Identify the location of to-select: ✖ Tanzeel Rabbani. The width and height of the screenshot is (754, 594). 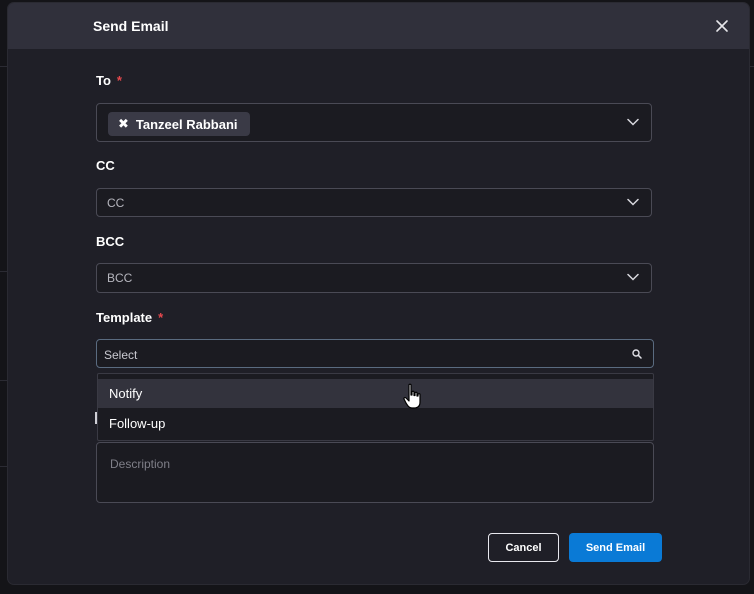
(374, 122).